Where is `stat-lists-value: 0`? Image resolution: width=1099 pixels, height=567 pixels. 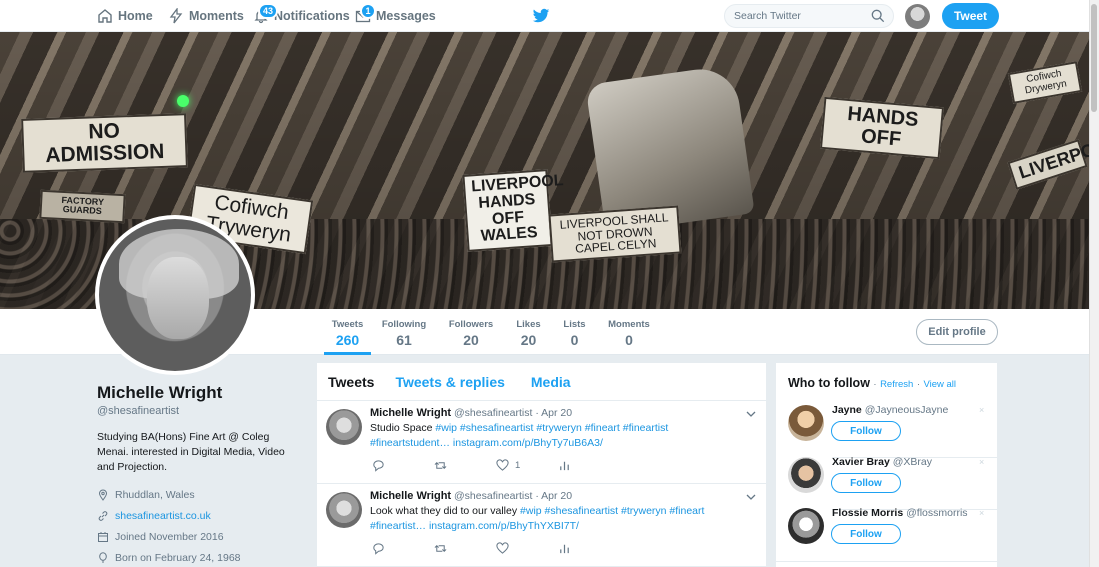
stat-lists-value: 0 is located at coordinates (574, 340).